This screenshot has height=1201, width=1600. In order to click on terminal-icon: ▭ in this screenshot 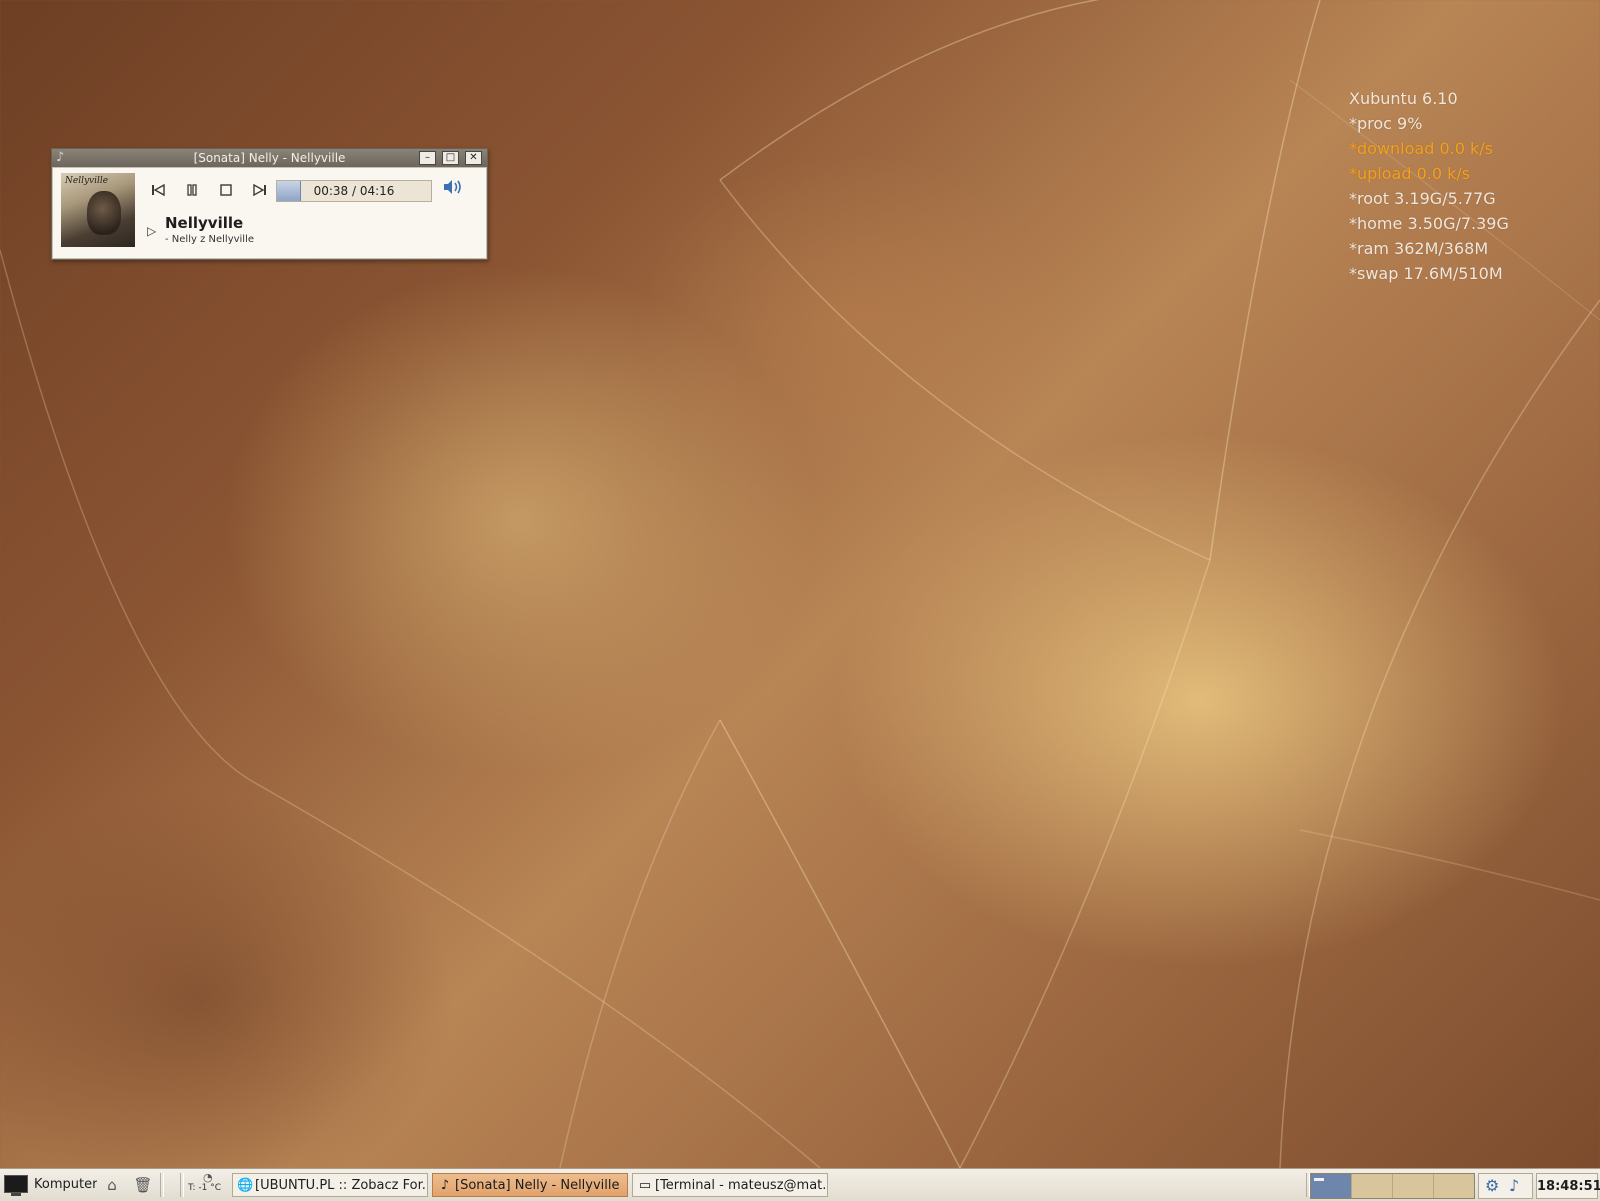, I will do `click(645, 1185)`.